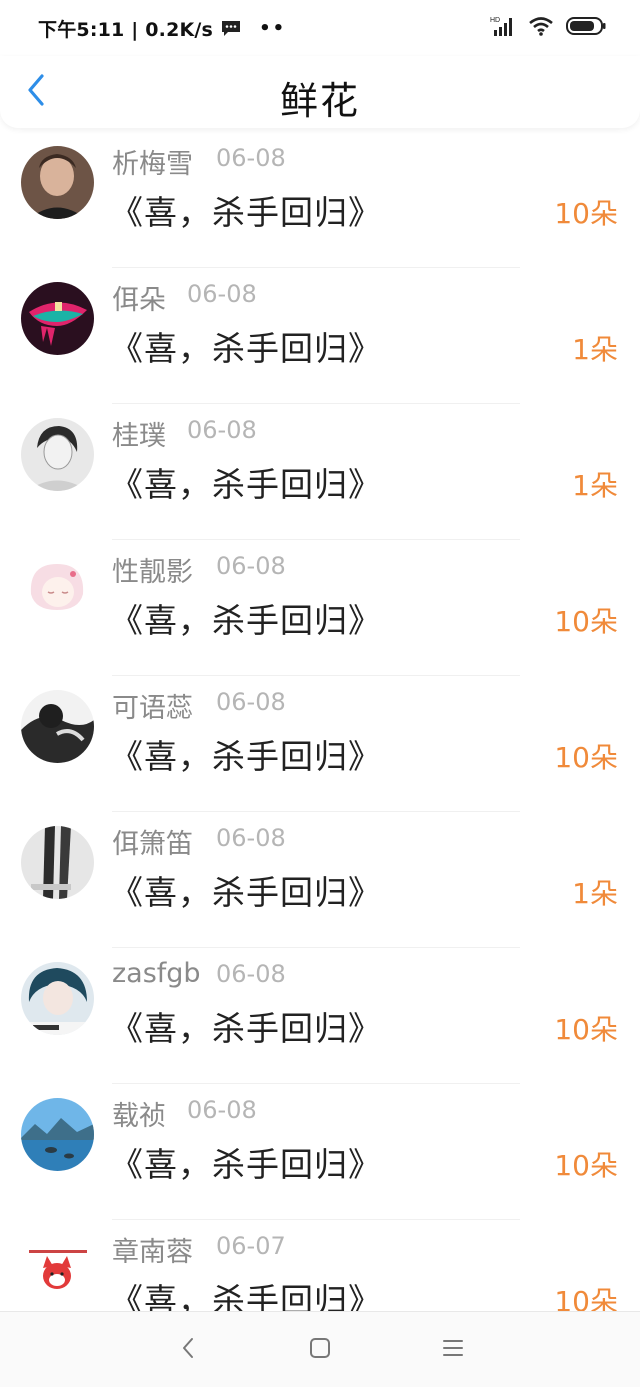  What do you see at coordinates (126, 29) in the screenshot?
I see `status-time-speed: 下午5:11 | 0.2K/s` at bounding box center [126, 29].